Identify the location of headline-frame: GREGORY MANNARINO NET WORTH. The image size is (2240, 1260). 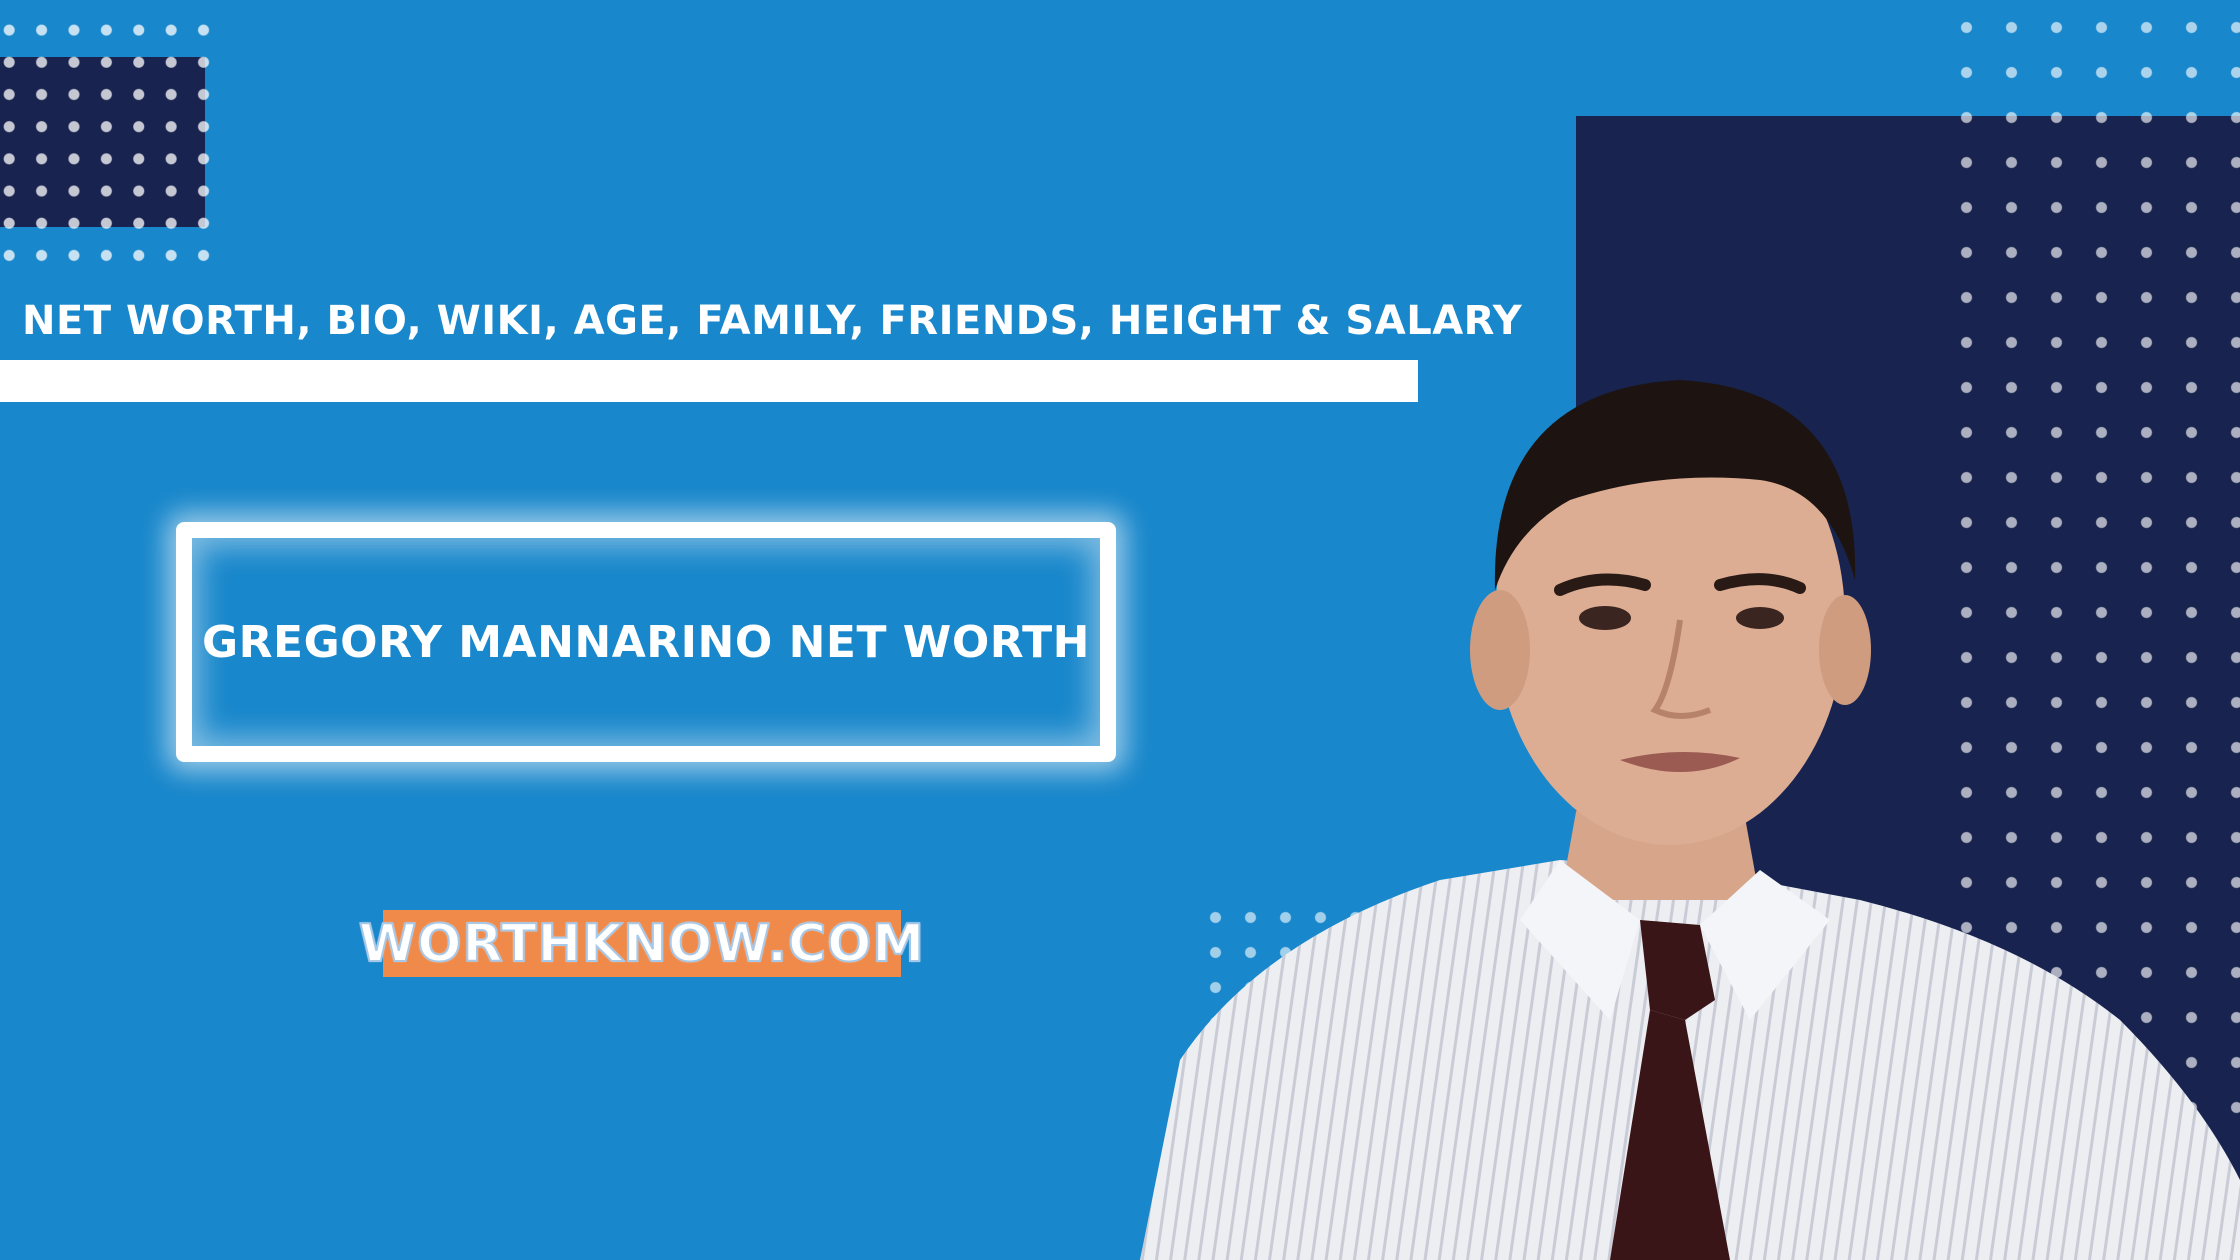
(646, 642).